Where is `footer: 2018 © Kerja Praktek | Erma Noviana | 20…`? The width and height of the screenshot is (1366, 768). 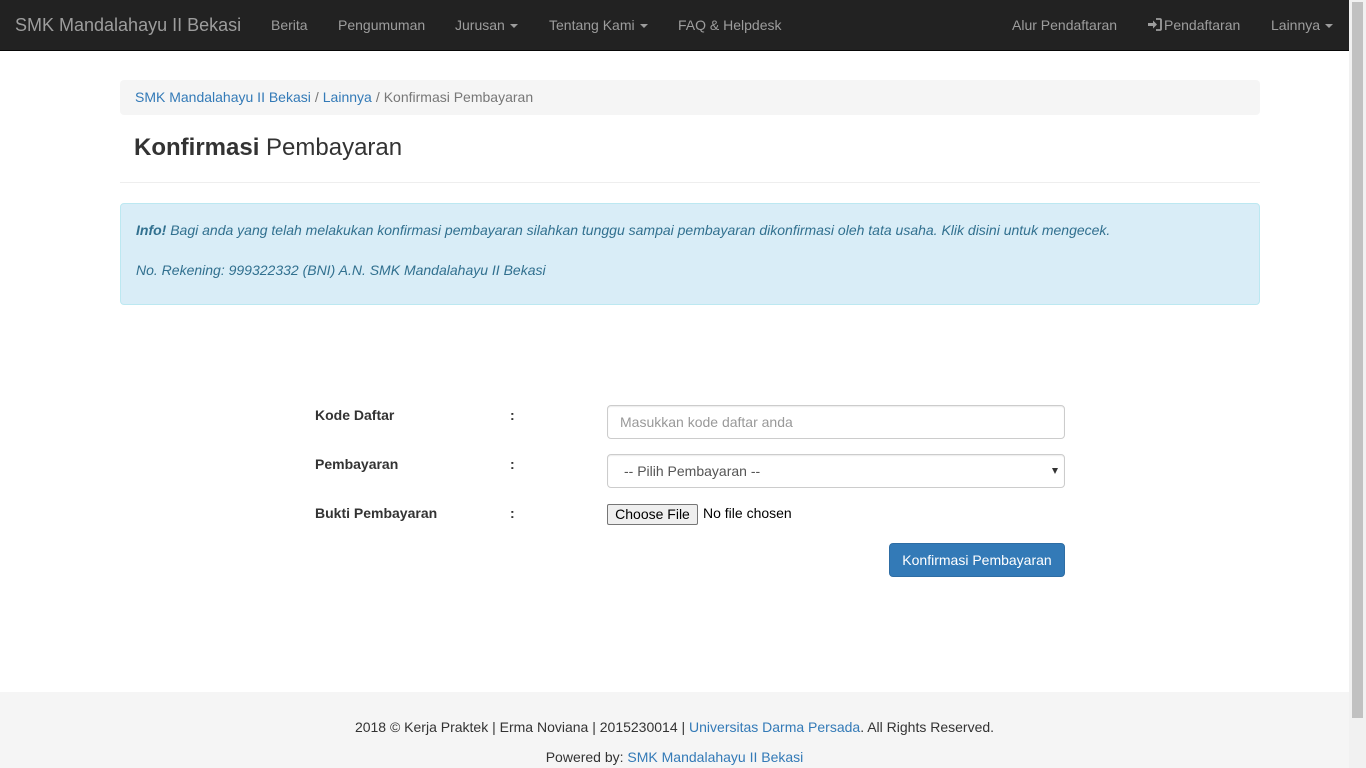 footer: 2018 © Kerja Praktek | Erma Noviana | 20… is located at coordinates (674, 730).